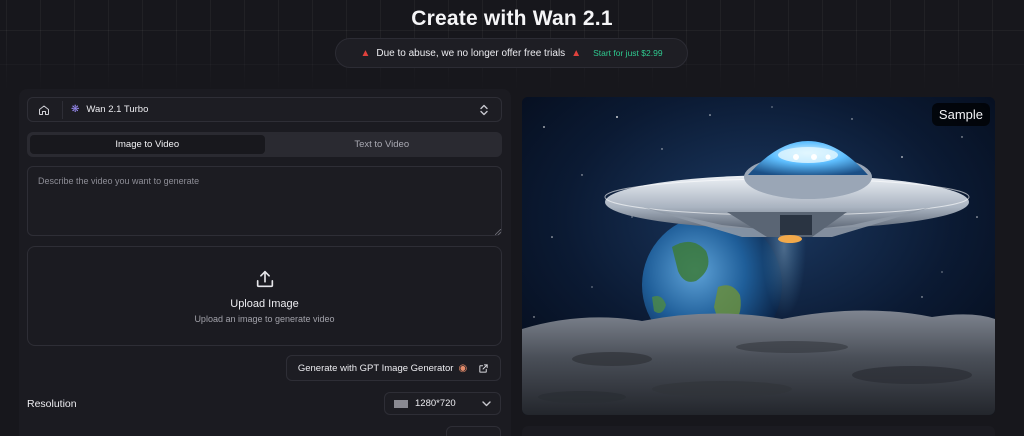 The width and height of the screenshot is (1024, 436). Describe the element at coordinates (75, 109) in the screenshot. I see `model-logo-icon: ❋` at that location.